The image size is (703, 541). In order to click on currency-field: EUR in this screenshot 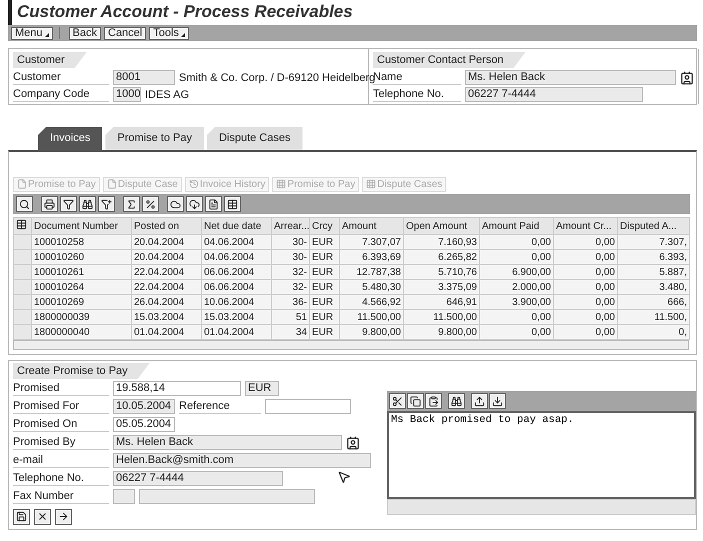, I will do `click(262, 388)`.